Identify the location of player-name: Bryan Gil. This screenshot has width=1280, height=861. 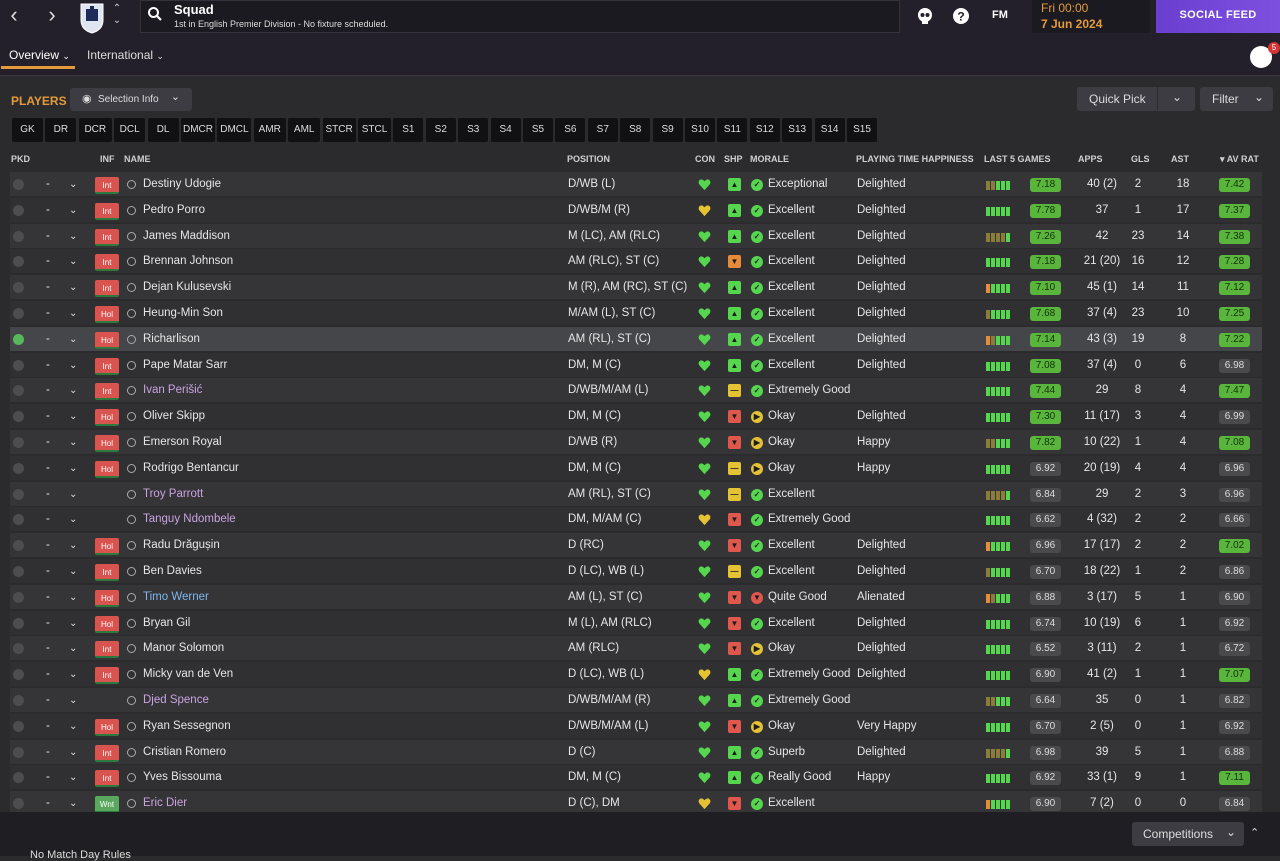
(166, 623).